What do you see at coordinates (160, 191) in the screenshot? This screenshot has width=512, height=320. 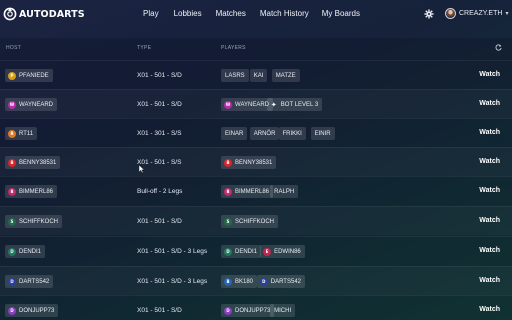 I see `game-type: Bull-off - 2 Legs` at bounding box center [160, 191].